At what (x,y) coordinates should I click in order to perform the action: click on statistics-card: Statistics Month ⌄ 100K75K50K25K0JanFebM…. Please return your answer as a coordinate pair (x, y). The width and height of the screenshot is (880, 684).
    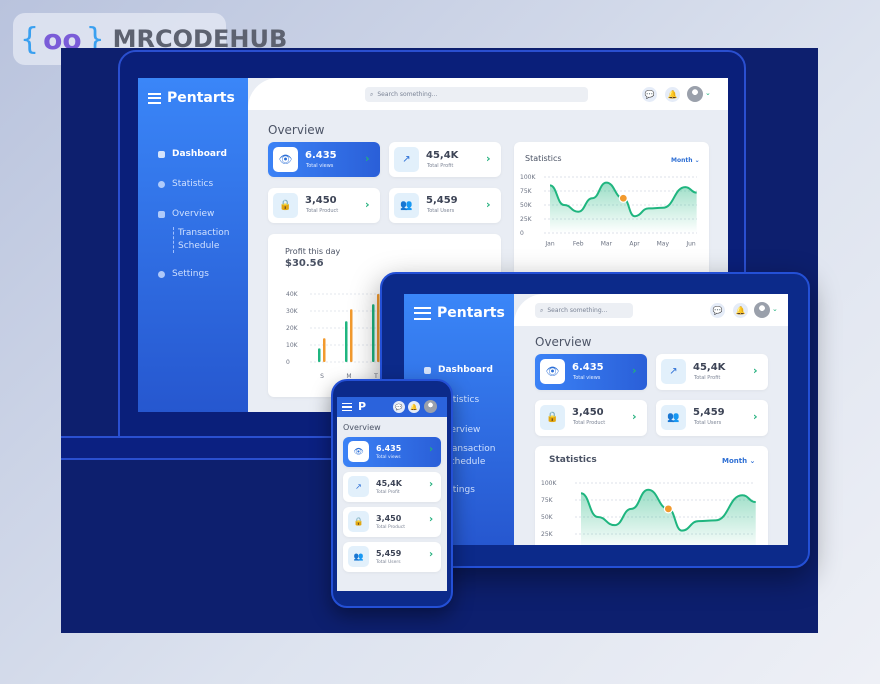
    Looking at the image, I should click on (651, 495).